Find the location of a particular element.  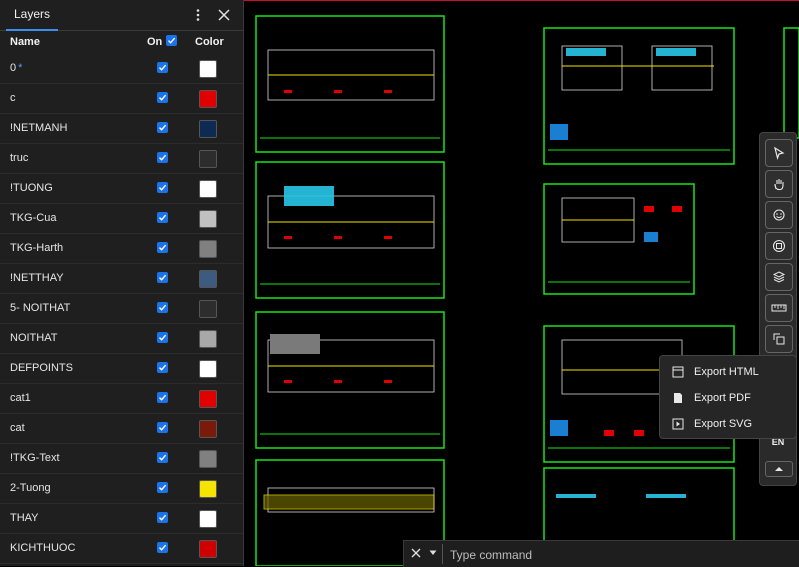

layer-row: 5- NOITHAT is located at coordinates (121, 309).